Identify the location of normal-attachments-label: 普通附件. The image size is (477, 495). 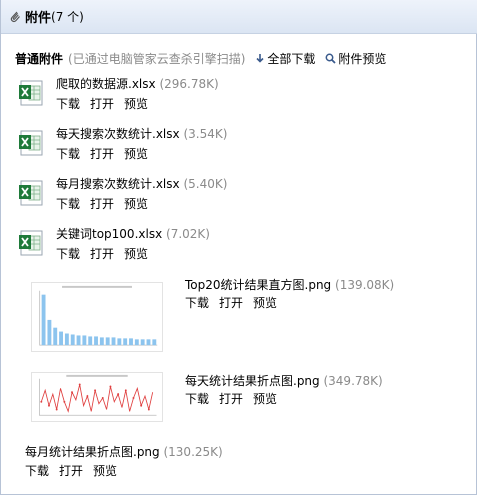
(39, 58).